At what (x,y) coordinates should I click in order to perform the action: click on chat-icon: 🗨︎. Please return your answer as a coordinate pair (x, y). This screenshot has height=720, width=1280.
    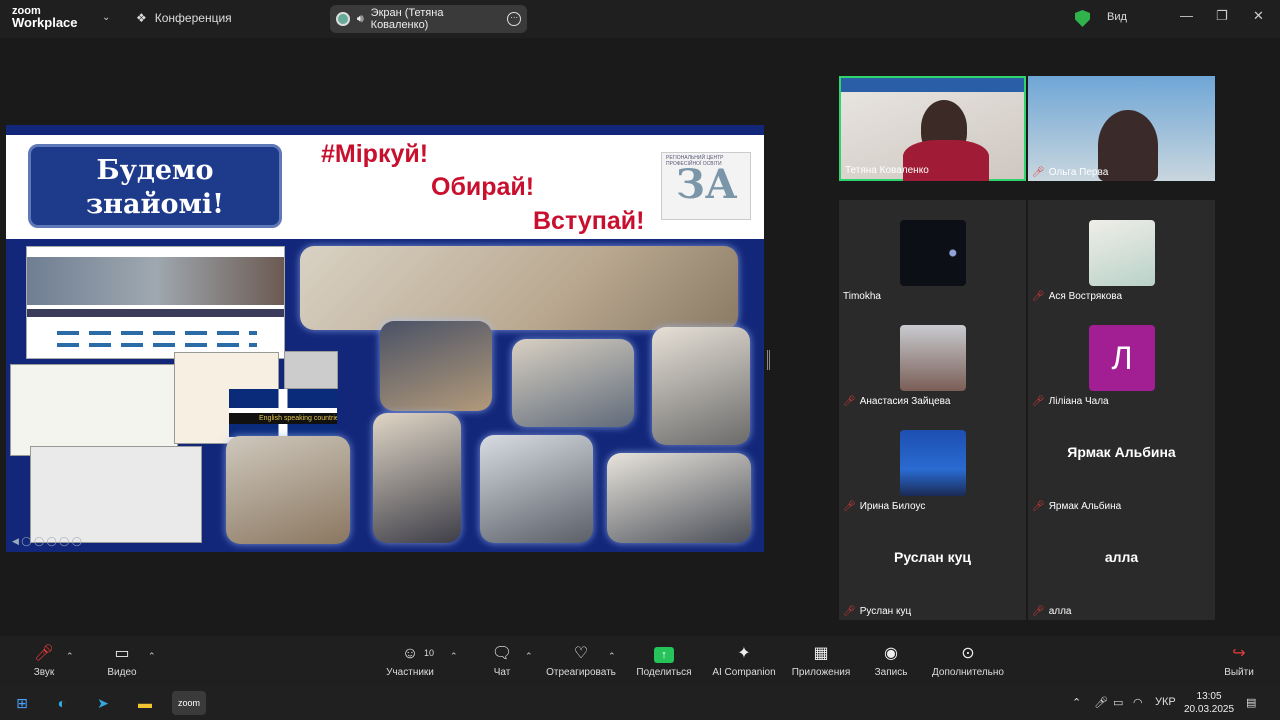
    Looking at the image, I should click on (502, 653).